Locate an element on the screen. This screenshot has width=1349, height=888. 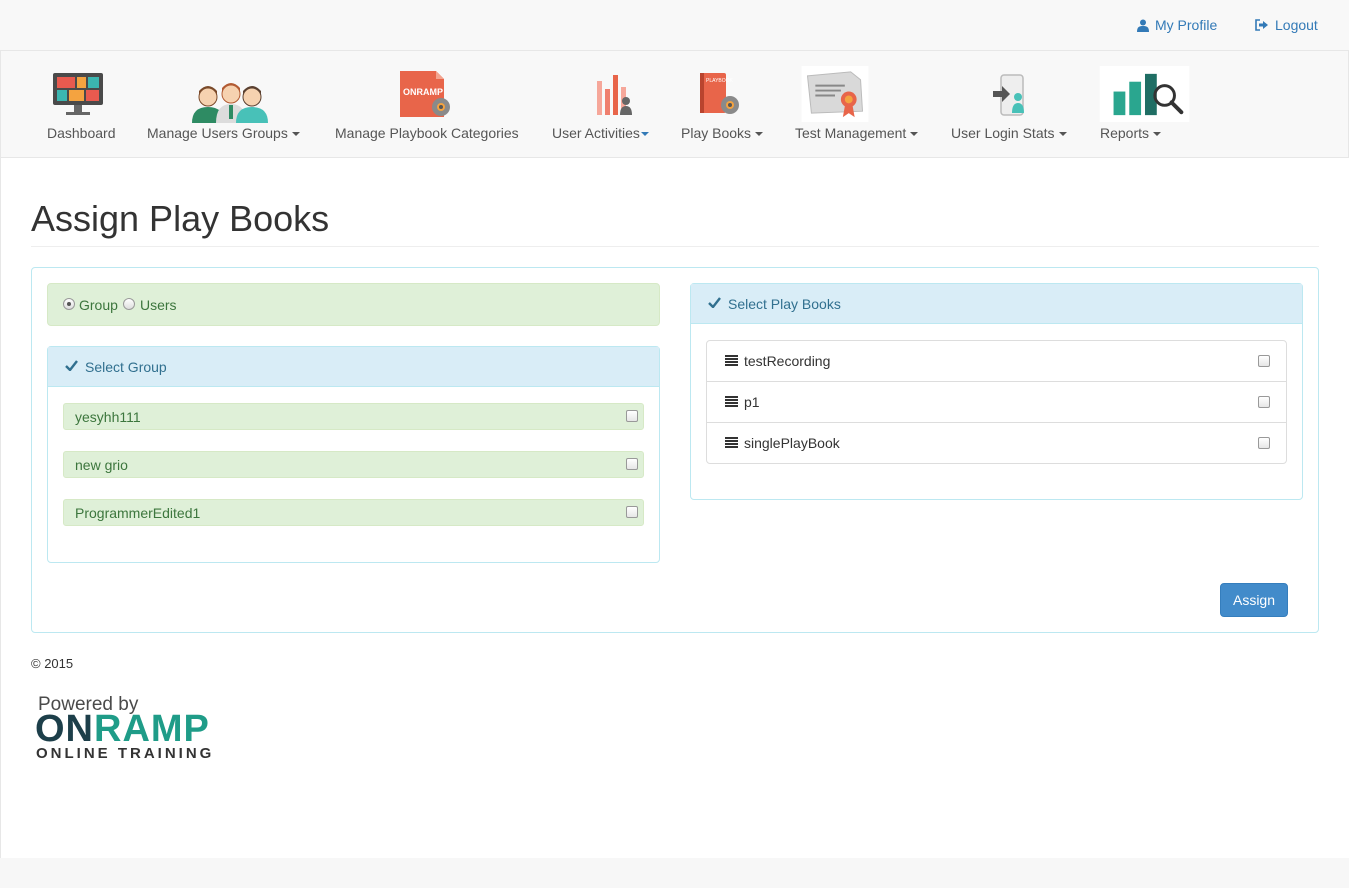
list-item: p1 is located at coordinates (996, 402).